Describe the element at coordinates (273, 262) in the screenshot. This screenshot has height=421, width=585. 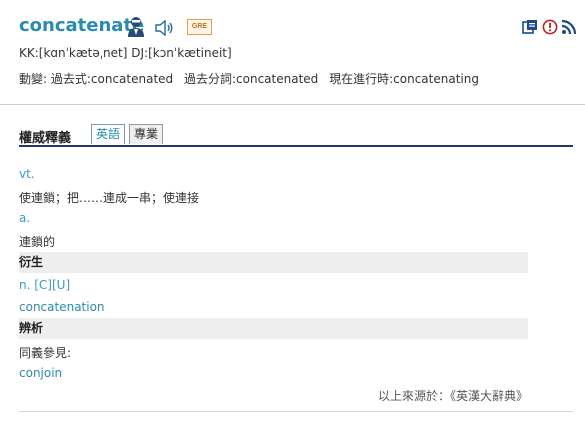
I see `derivative-heading: 衍生` at that location.